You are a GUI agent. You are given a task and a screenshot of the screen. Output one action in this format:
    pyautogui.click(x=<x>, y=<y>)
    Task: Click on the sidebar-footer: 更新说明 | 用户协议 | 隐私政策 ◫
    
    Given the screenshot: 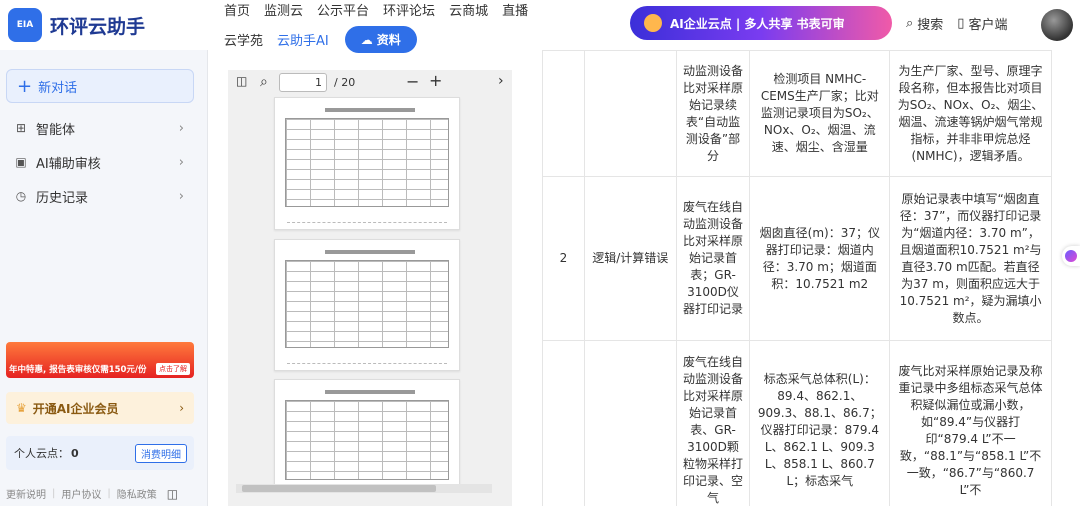 What is the action you would take?
    pyautogui.click(x=92, y=494)
    